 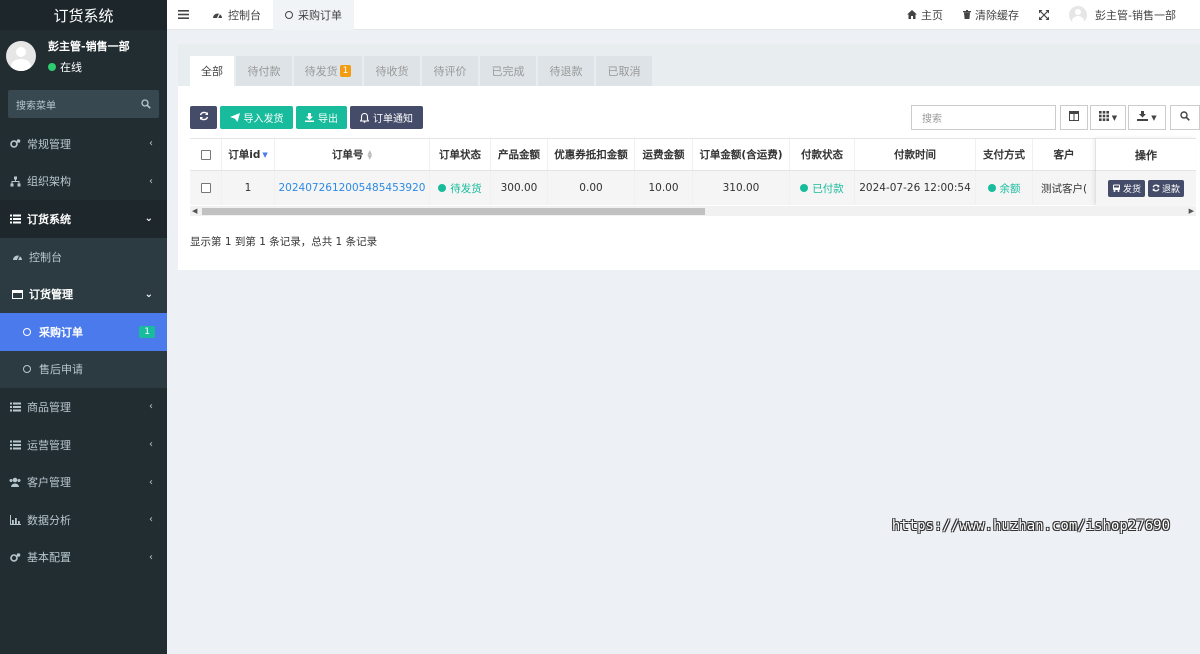 What do you see at coordinates (328, 71) in the screenshot?
I see `tab-pending-shipment: 待发货 1` at bounding box center [328, 71].